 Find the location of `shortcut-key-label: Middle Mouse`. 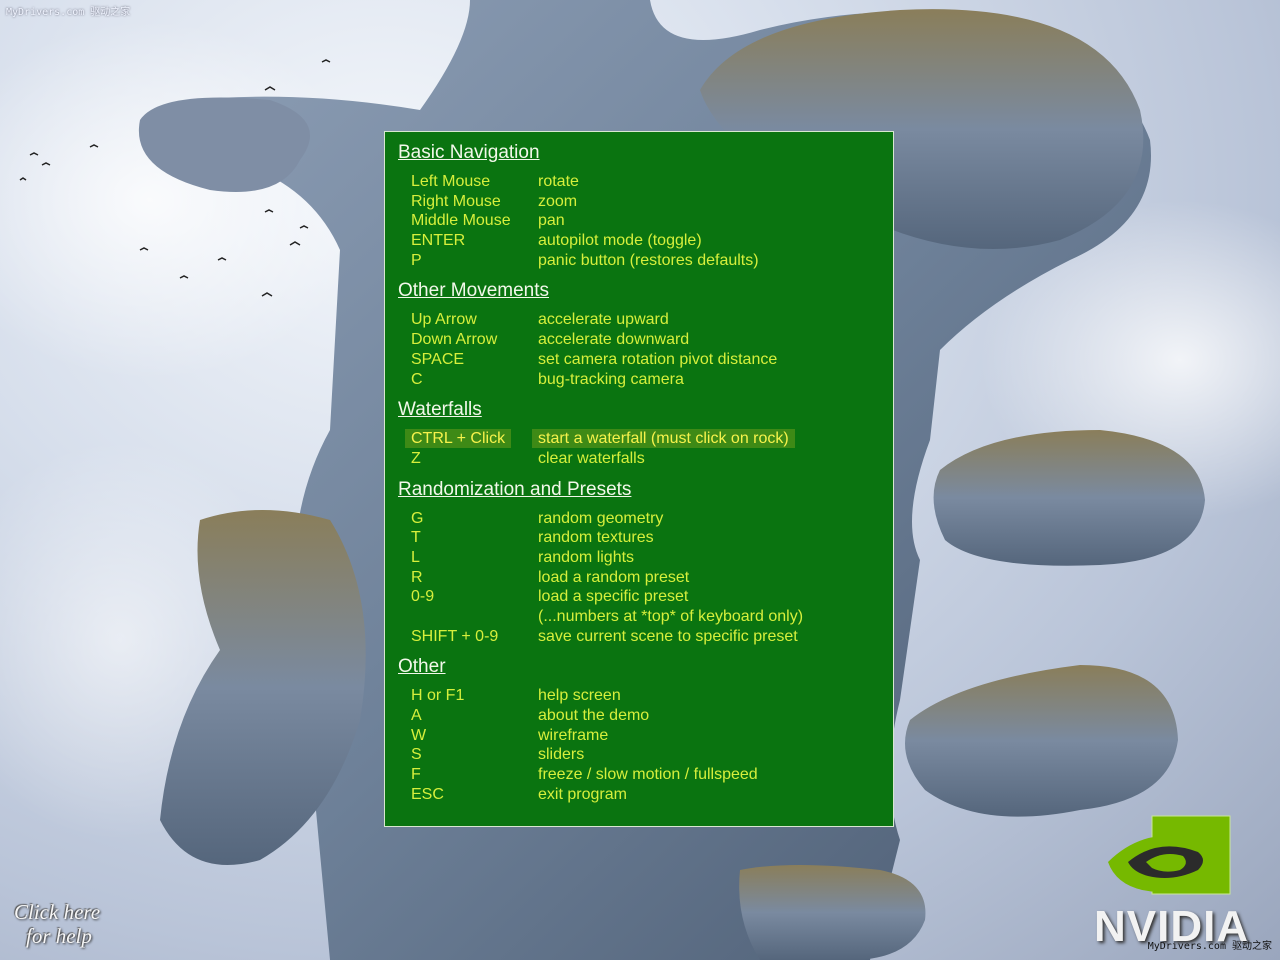

shortcut-key-label: Middle Mouse is located at coordinates (461, 221).